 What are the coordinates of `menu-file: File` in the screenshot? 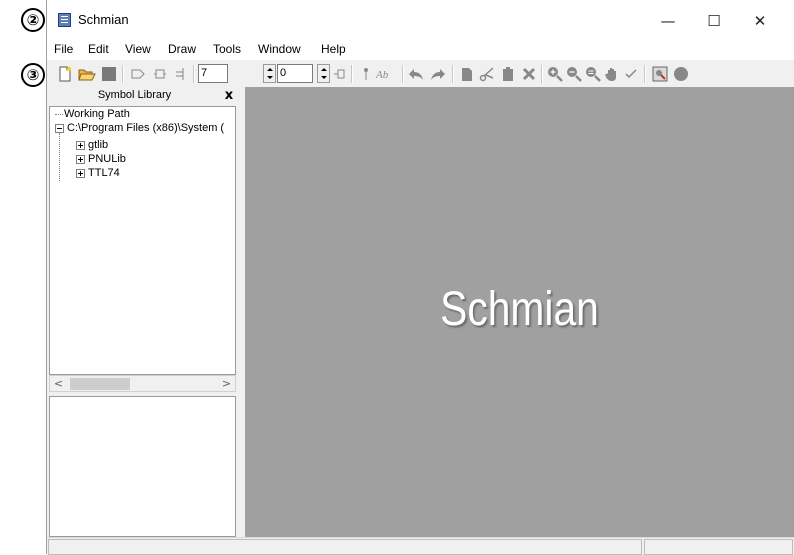 It's located at (63, 49).